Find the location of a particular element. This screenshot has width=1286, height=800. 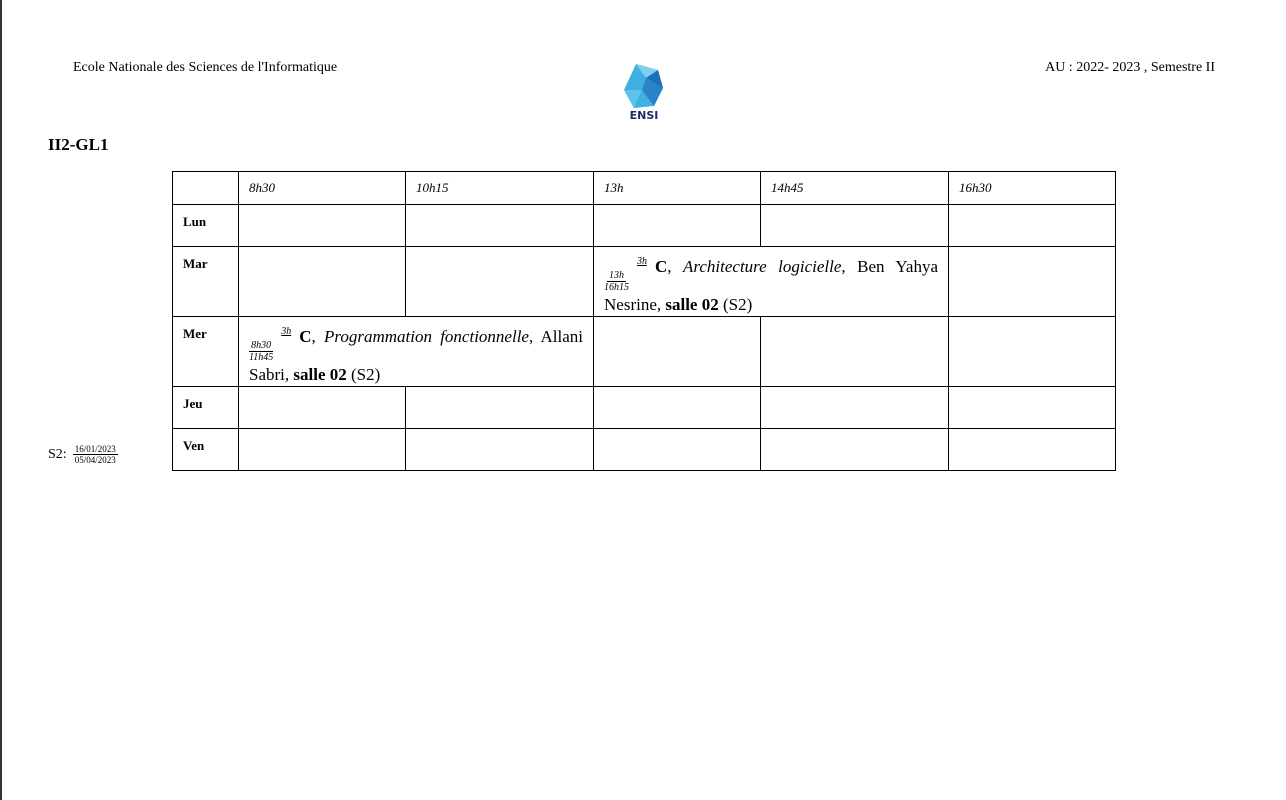

time-range: 13h 16h15 is located at coordinates (616, 281).